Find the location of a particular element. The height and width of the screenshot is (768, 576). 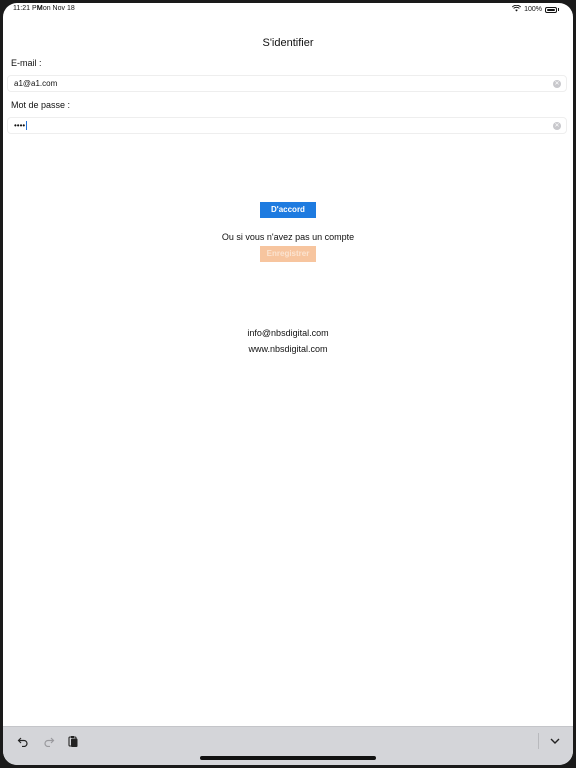

status-bar: 11:21 PM Mon Nov 18 100% is located at coordinates (288, 10).